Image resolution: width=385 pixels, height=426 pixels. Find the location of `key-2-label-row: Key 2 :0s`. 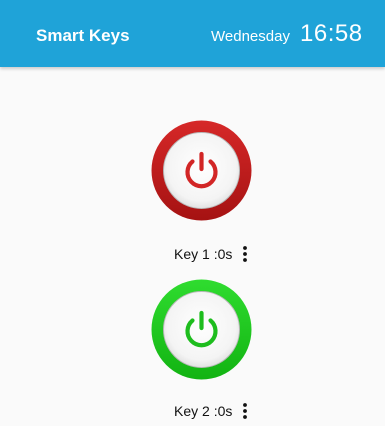

key-2-label-row: Key 2 :0s is located at coordinates (212, 411).